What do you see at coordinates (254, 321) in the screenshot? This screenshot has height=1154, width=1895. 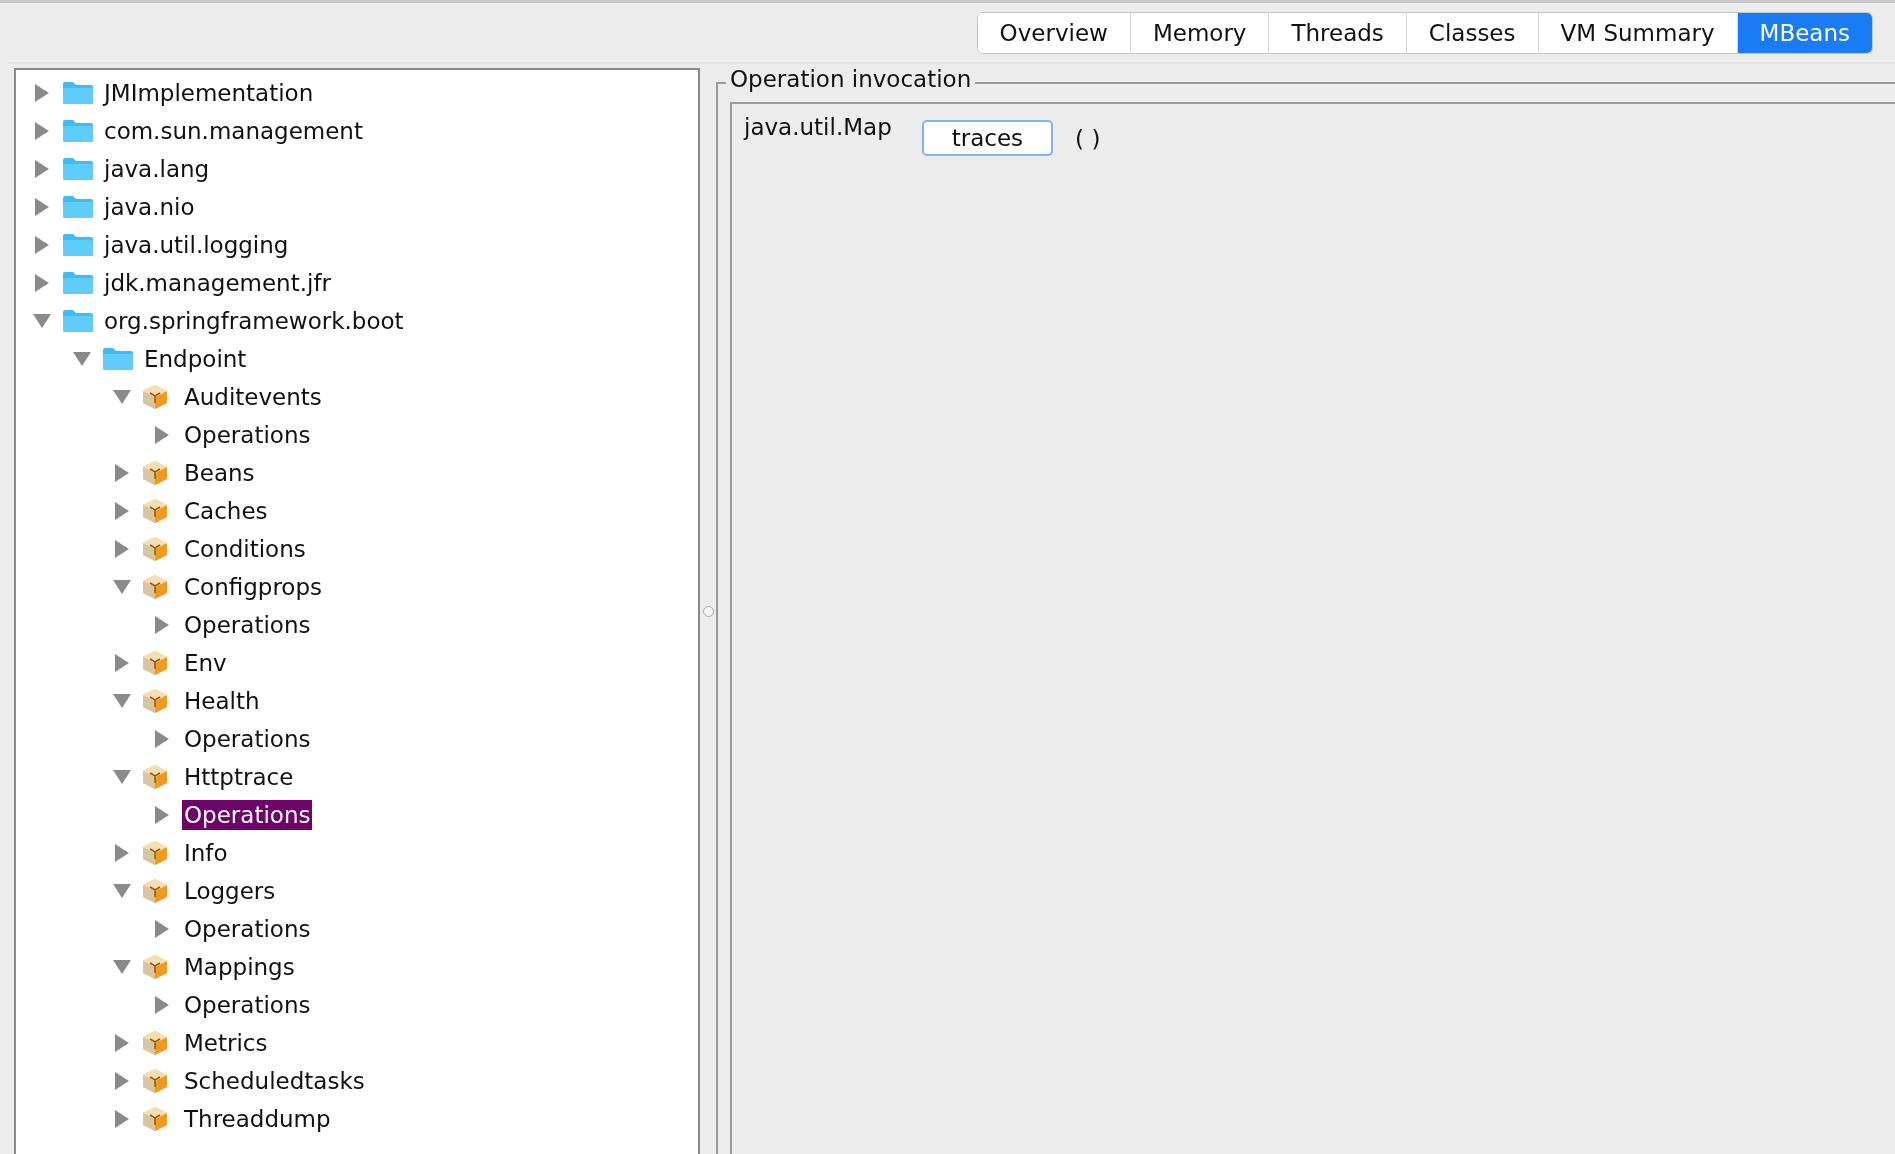 I see `tree-item: org.springframework.boot` at bounding box center [254, 321].